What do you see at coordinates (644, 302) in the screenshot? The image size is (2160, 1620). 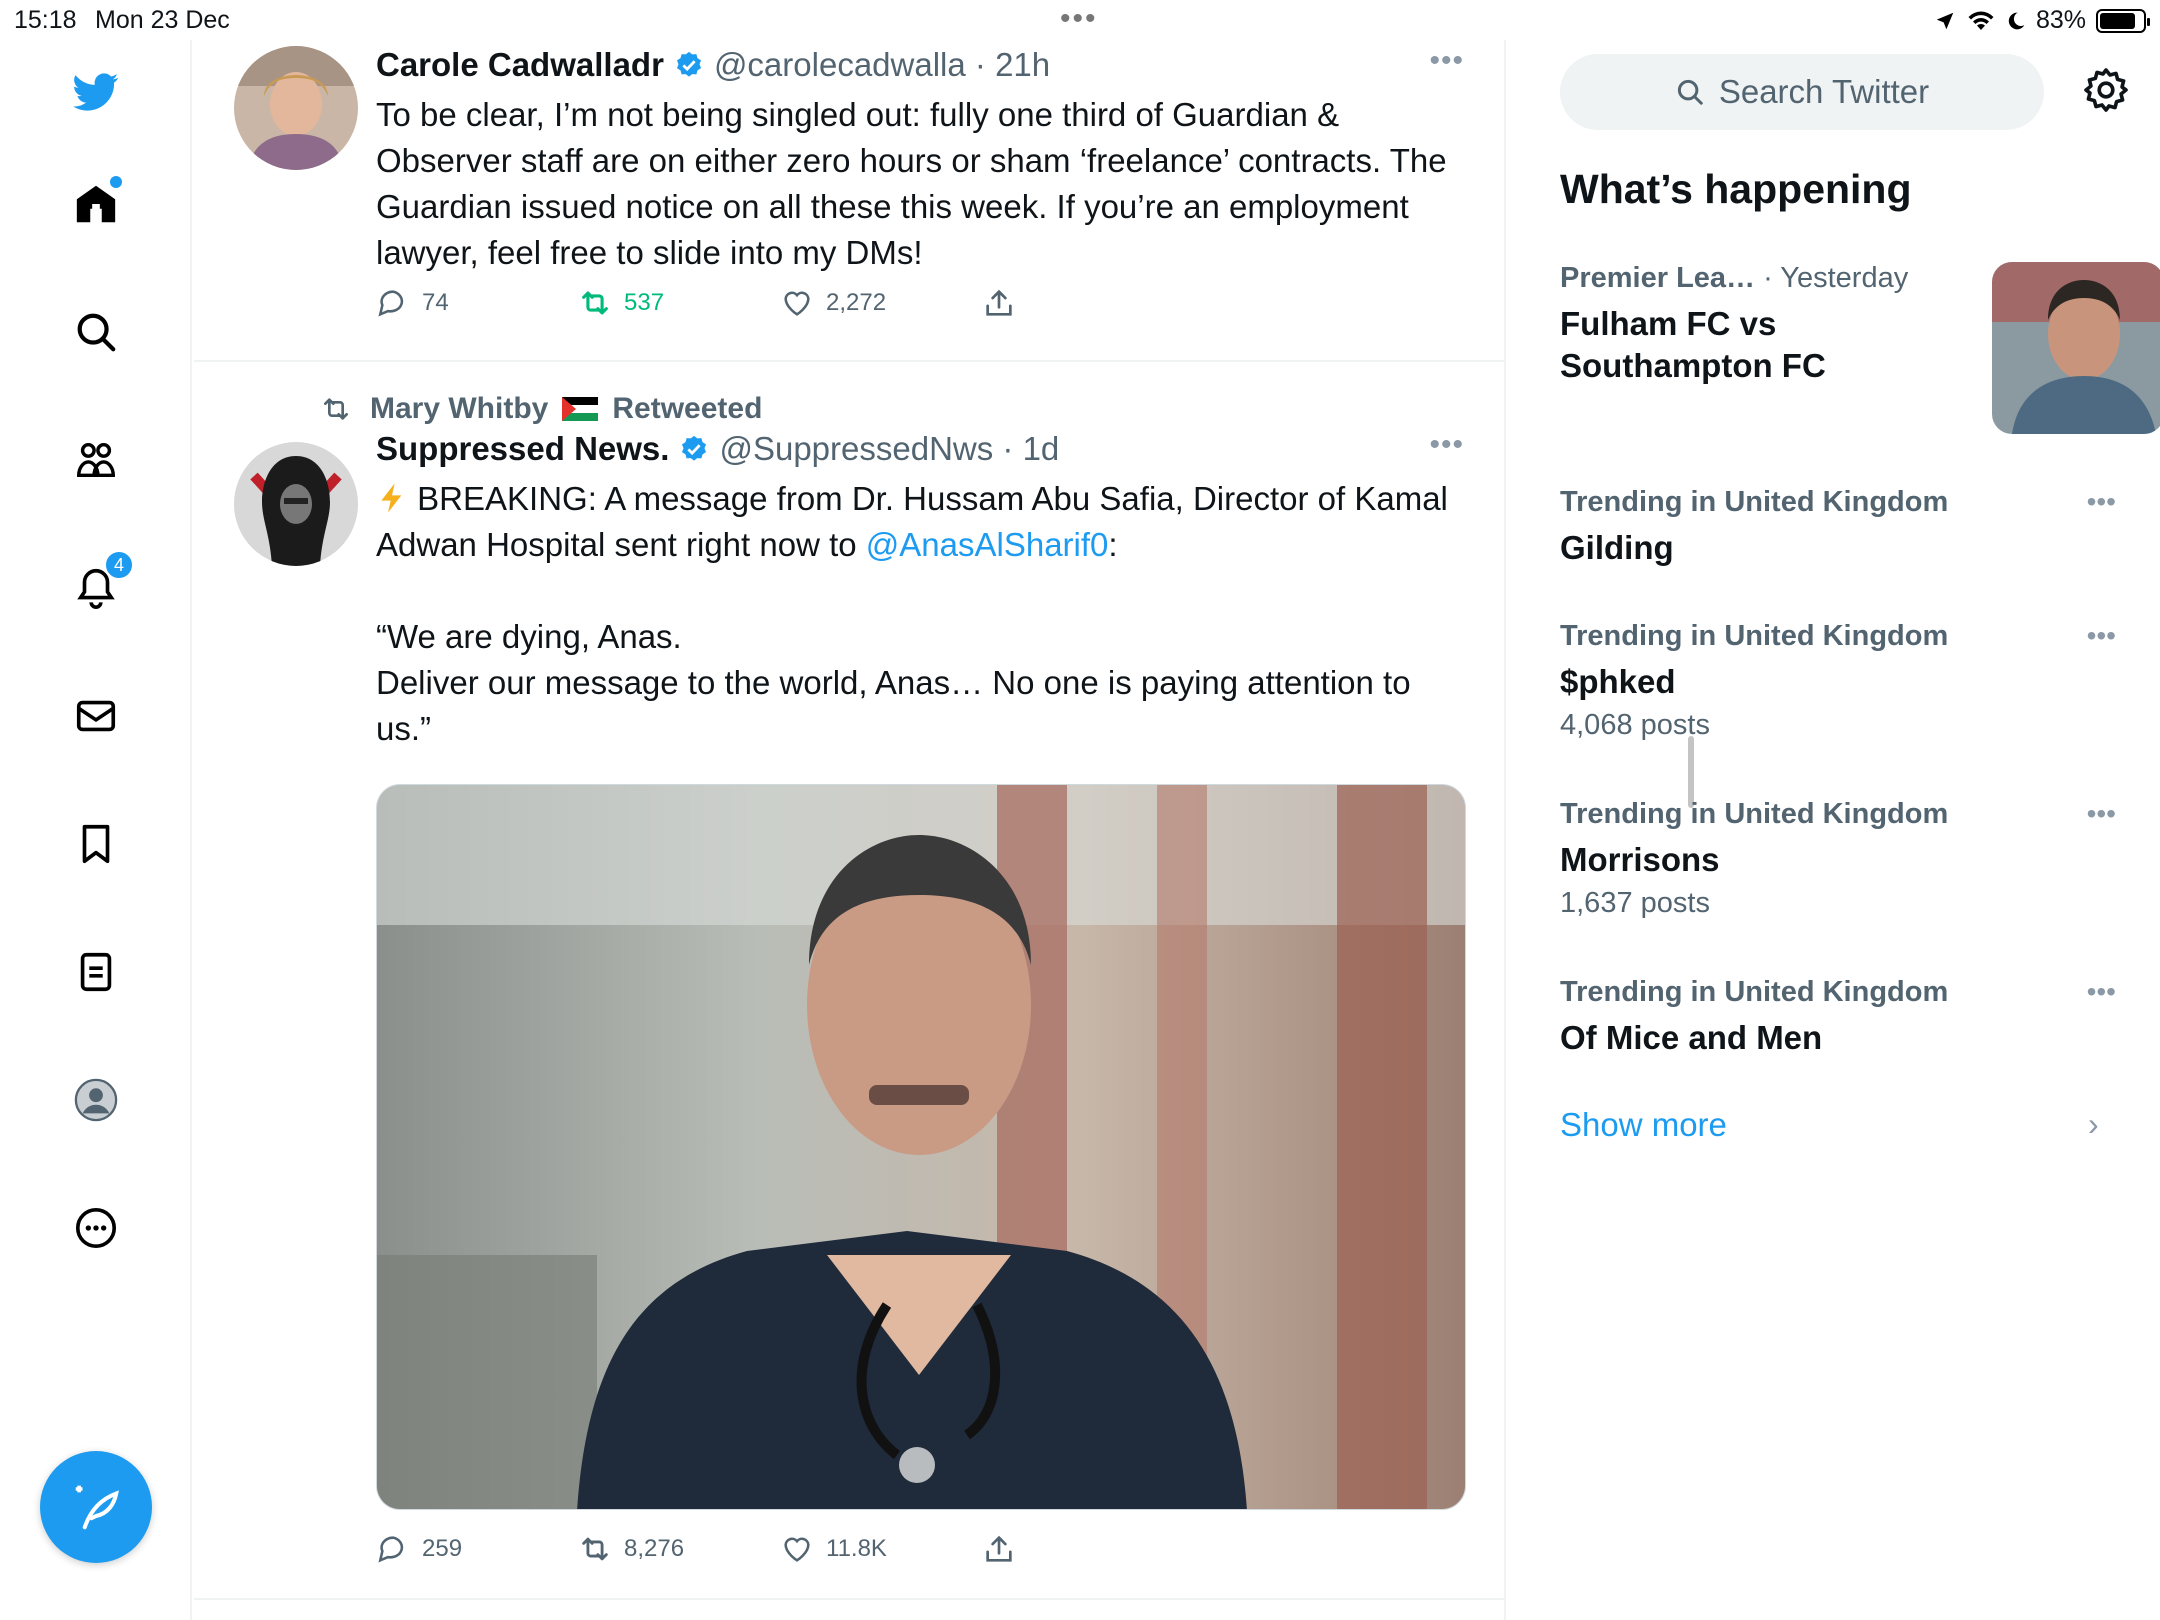 I see `retweet-count: 537` at bounding box center [644, 302].